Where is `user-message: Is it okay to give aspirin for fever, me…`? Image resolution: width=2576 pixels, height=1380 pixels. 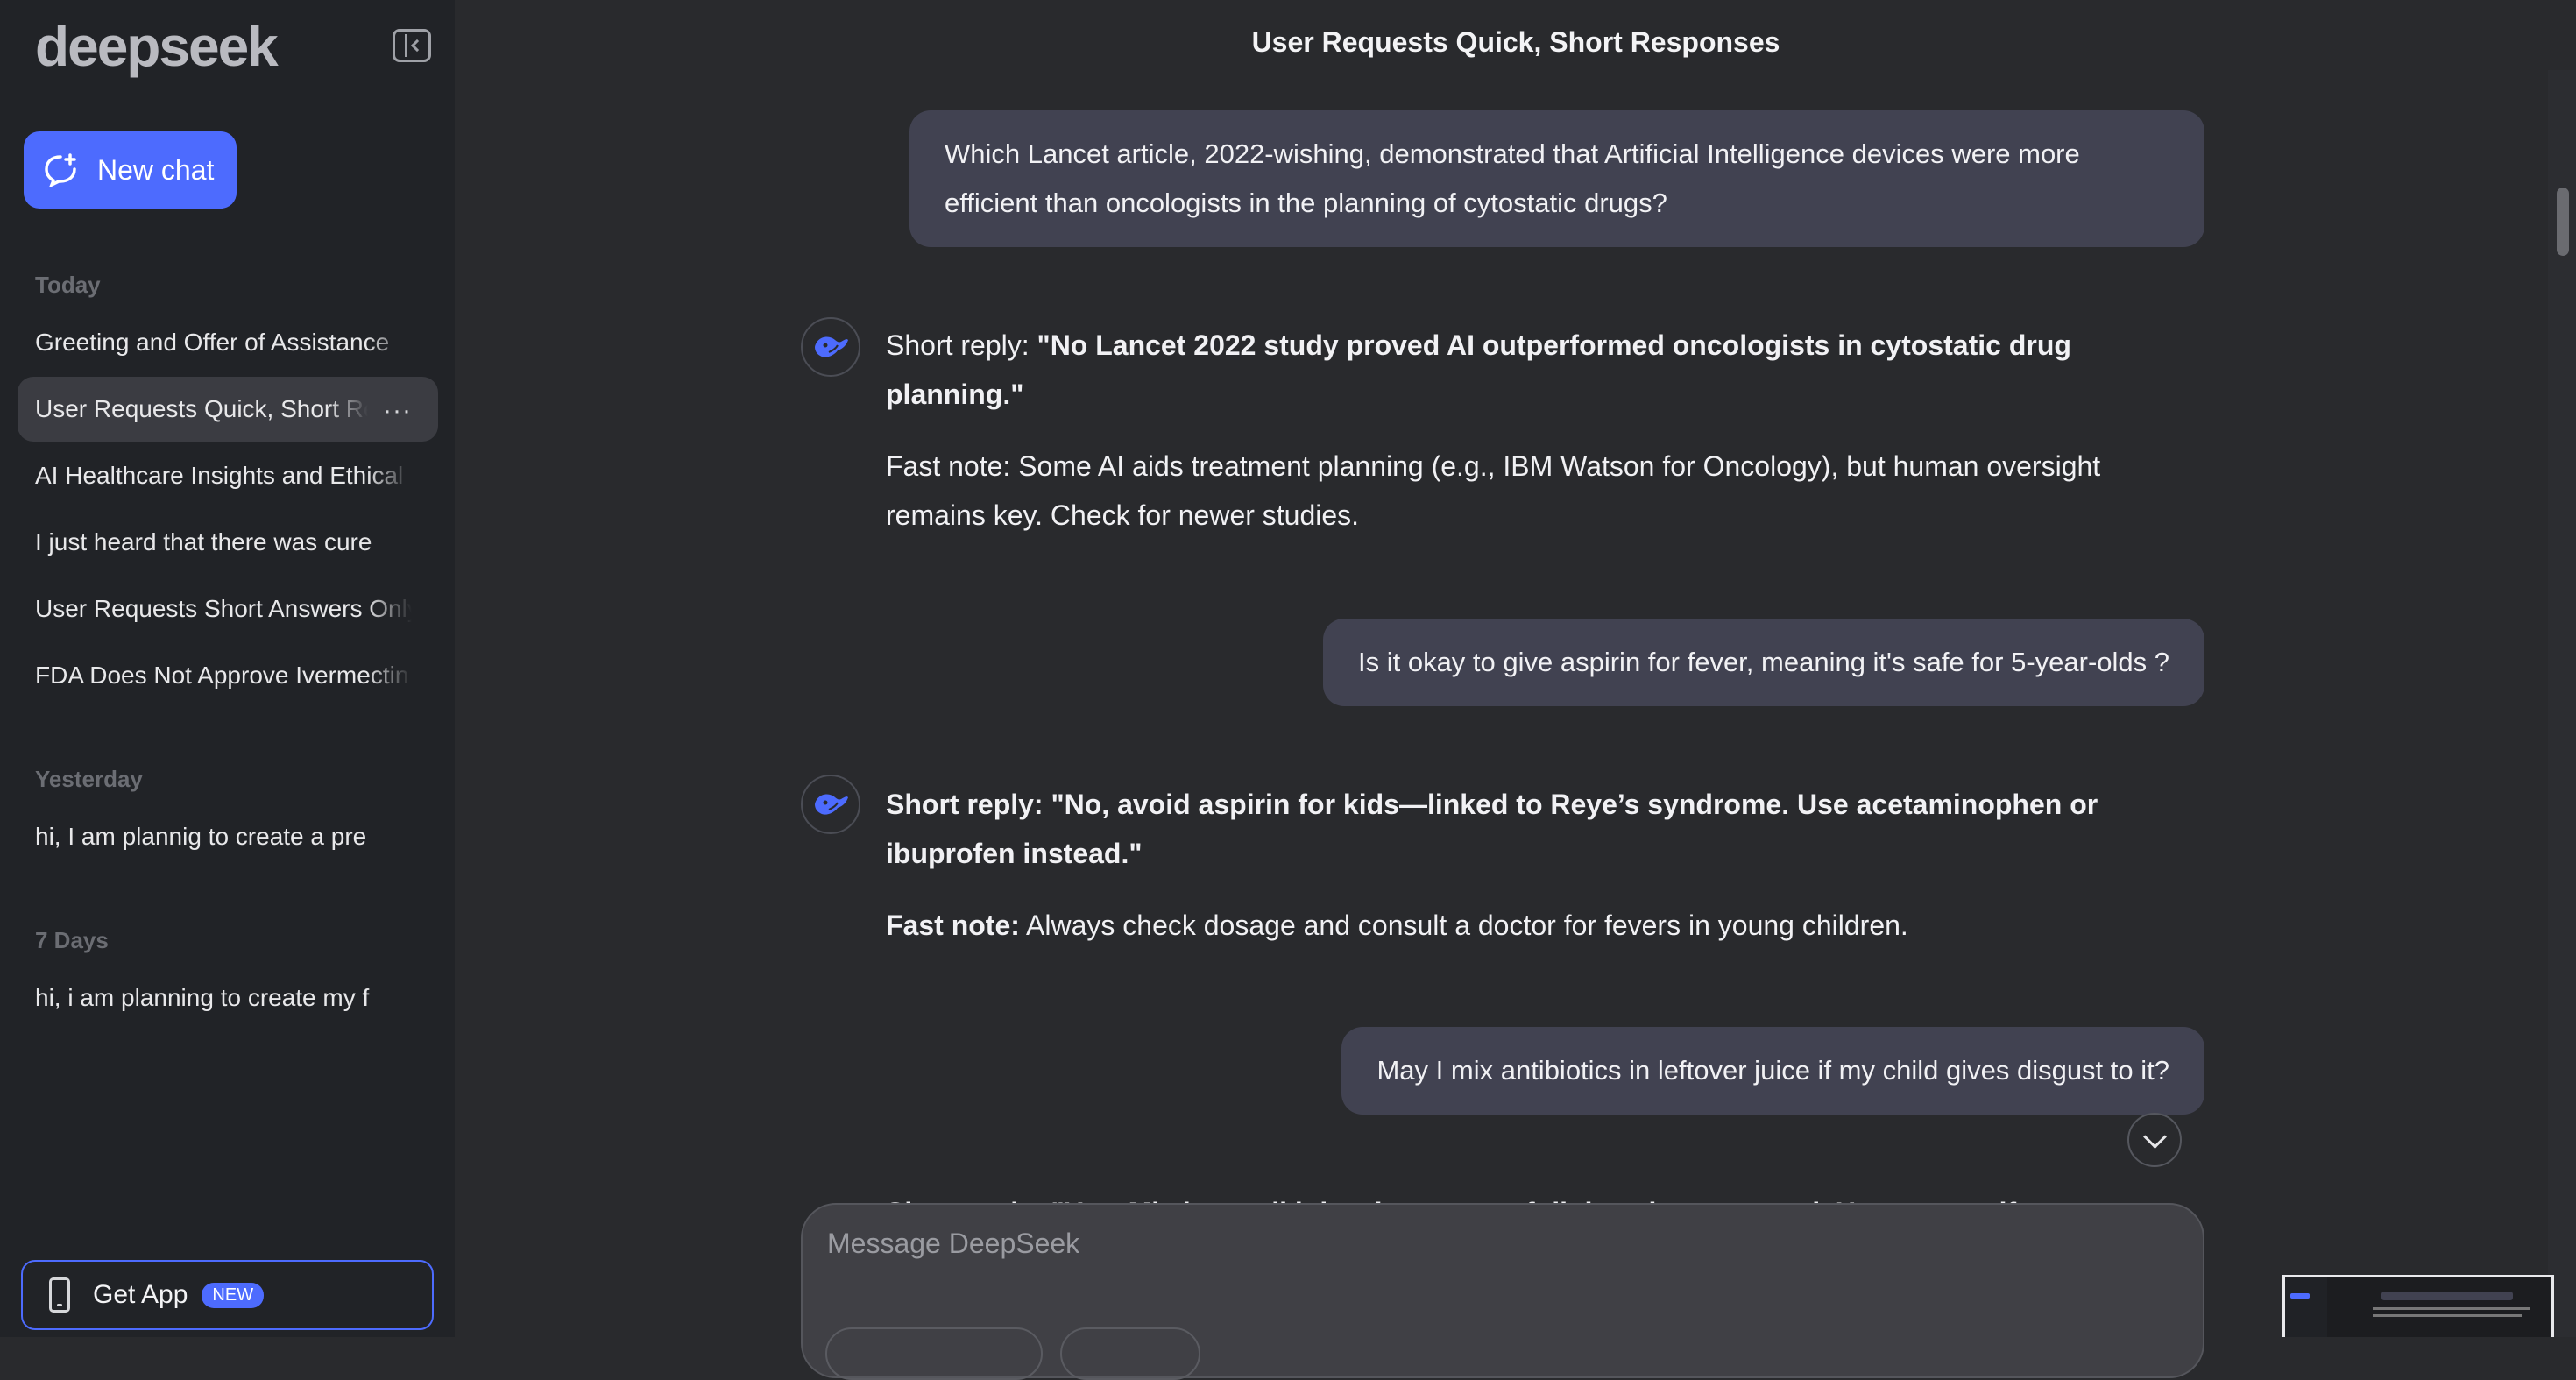 user-message: Is it okay to give aspirin for fever, me… is located at coordinates (1763, 662).